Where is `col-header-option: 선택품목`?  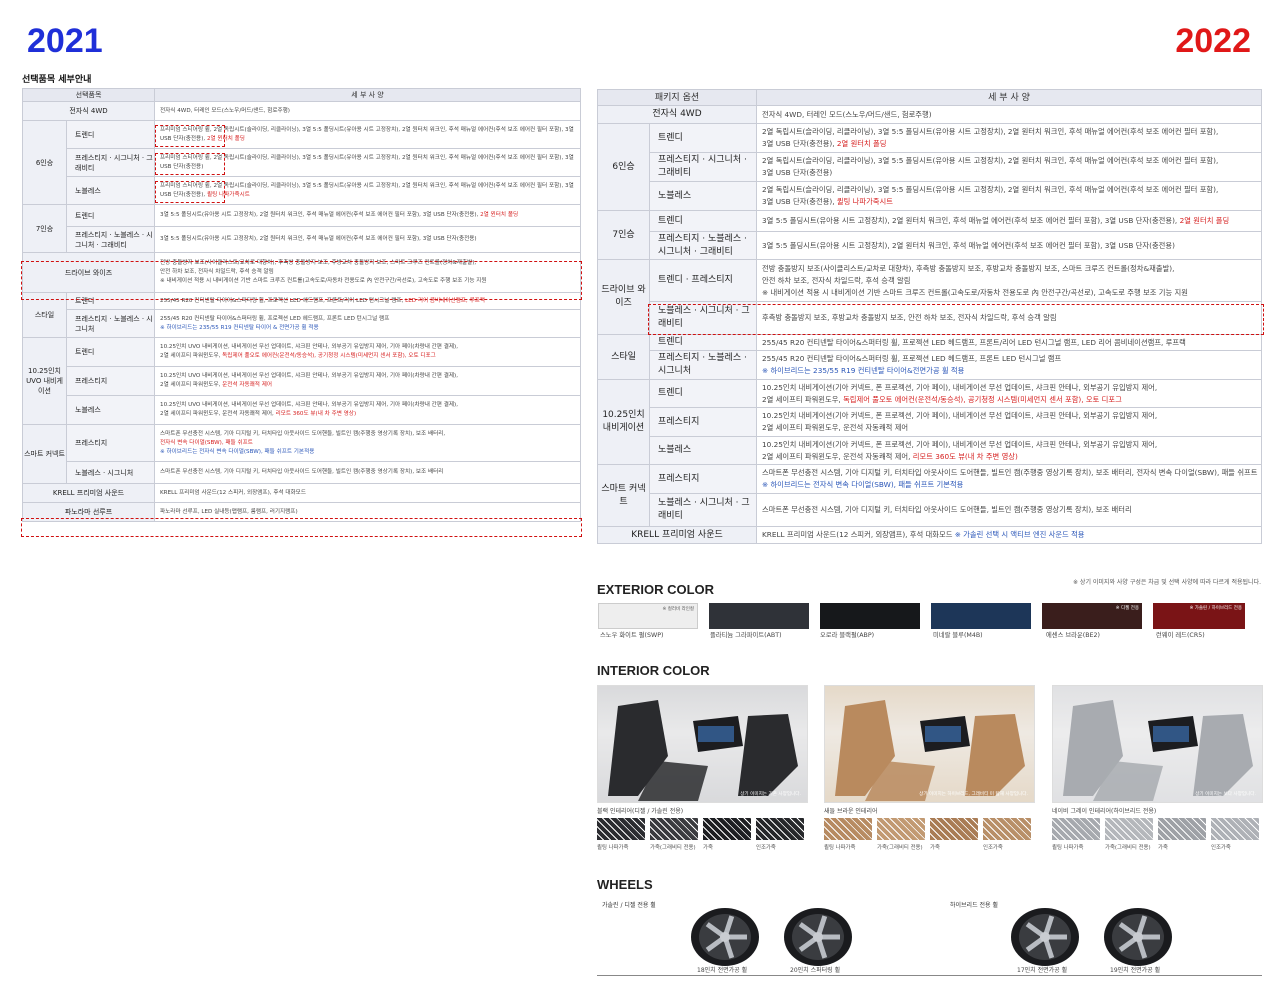 col-header-option: 선택품목 is located at coordinates (88, 95).